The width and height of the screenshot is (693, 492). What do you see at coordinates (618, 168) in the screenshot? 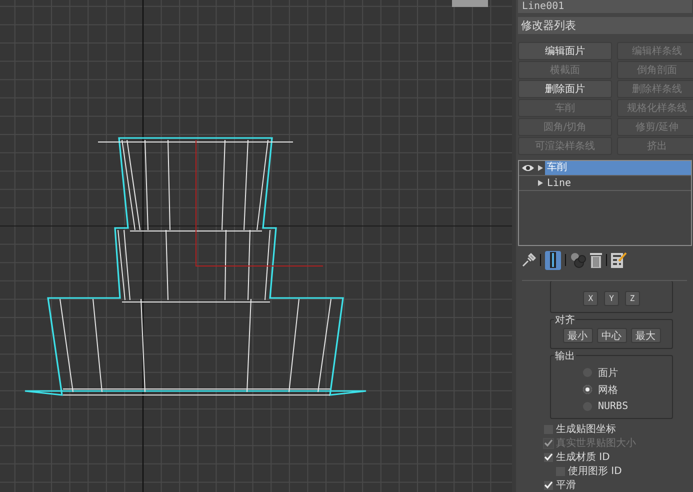
I see `stack-item-label: 车削` at bounding box center [618, 168].